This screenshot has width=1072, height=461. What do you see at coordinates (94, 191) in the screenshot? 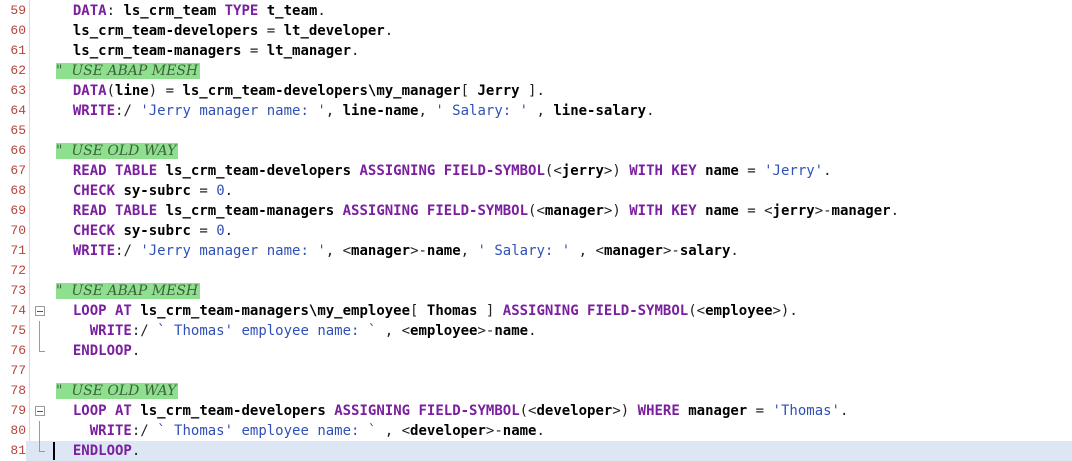
I see `keyword-token: CHECK` at bounding box center [94, 191].